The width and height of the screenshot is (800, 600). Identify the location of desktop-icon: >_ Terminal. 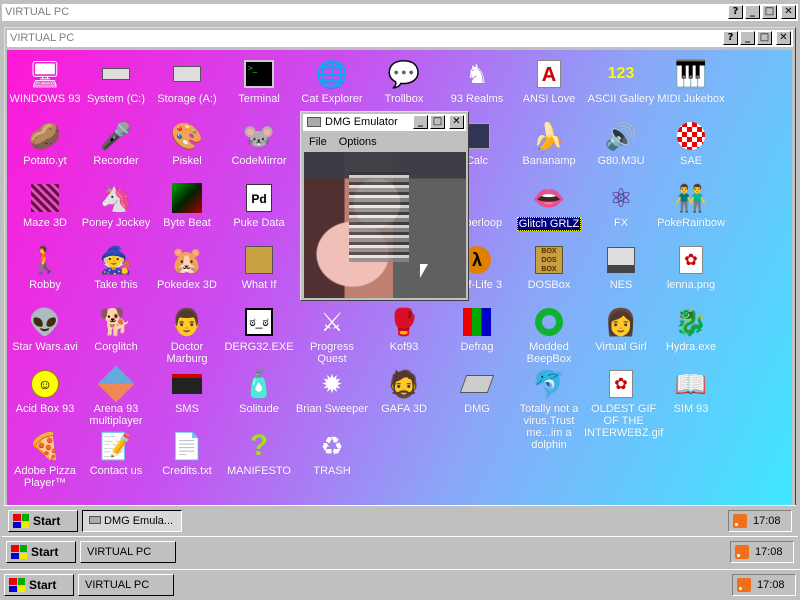
(259, 81).